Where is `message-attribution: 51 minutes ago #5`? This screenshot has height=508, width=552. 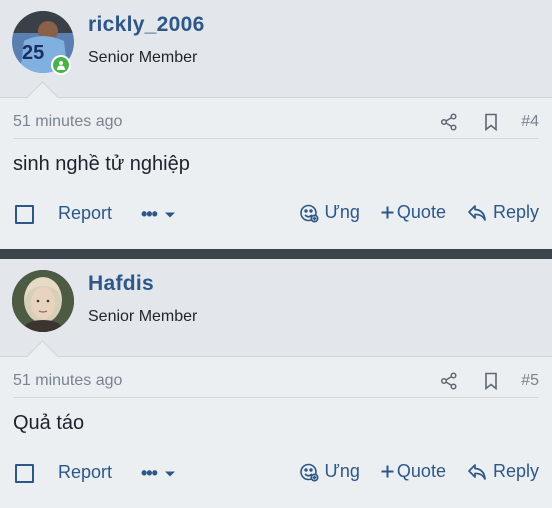
message-attribution: 51 minutes ago #5 is located at coordinates (276, 383).